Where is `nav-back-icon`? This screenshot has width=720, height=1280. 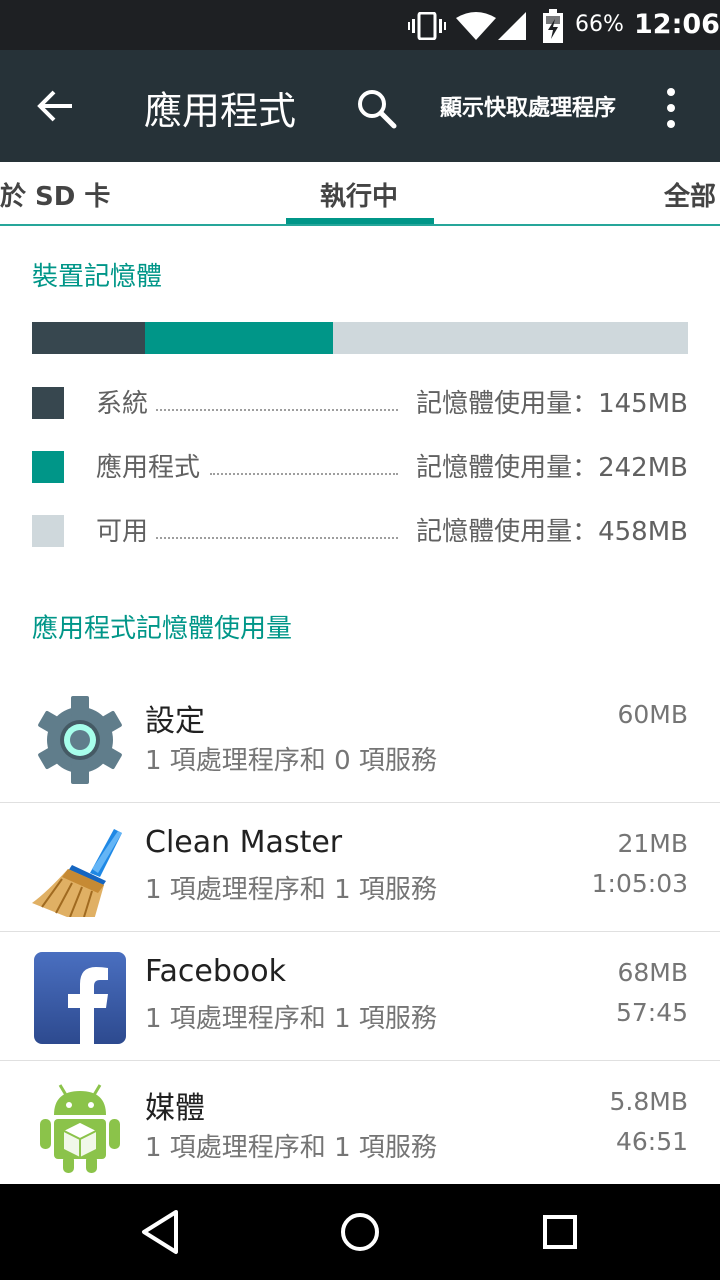
nav-back-icon is located at coordinates (160, 1232).